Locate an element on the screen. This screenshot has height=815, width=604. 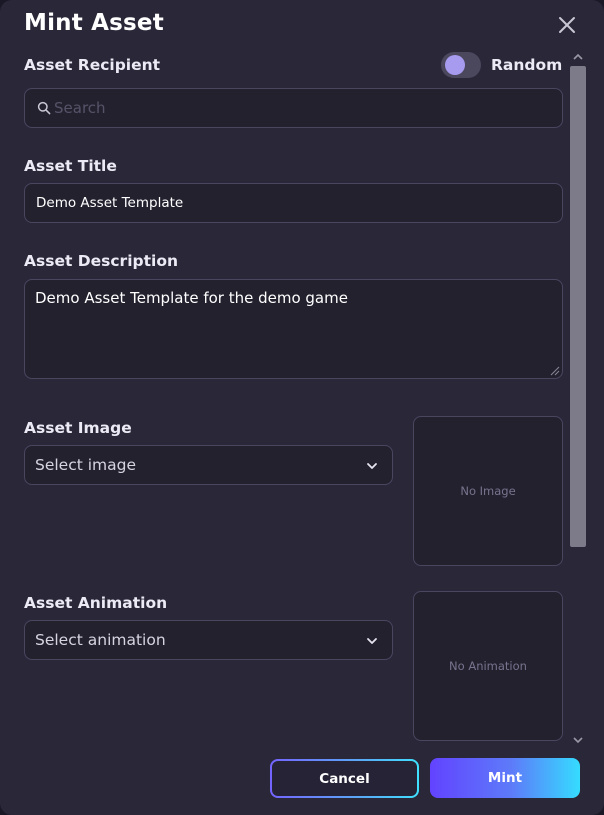
recipient-search-input: Search is located at coordinates (293, 108).